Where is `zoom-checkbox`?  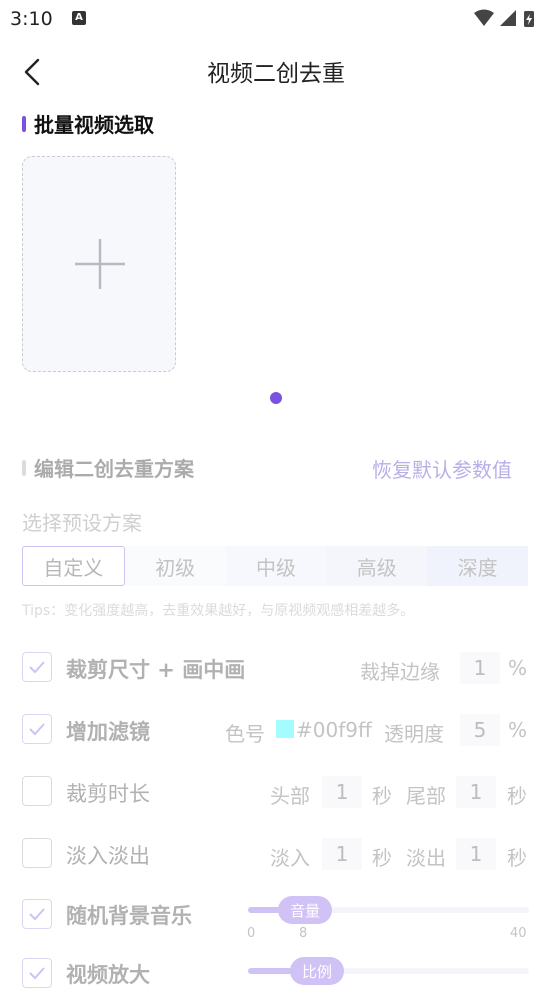
zoom-checkbox is located at coordinates (37, 973).